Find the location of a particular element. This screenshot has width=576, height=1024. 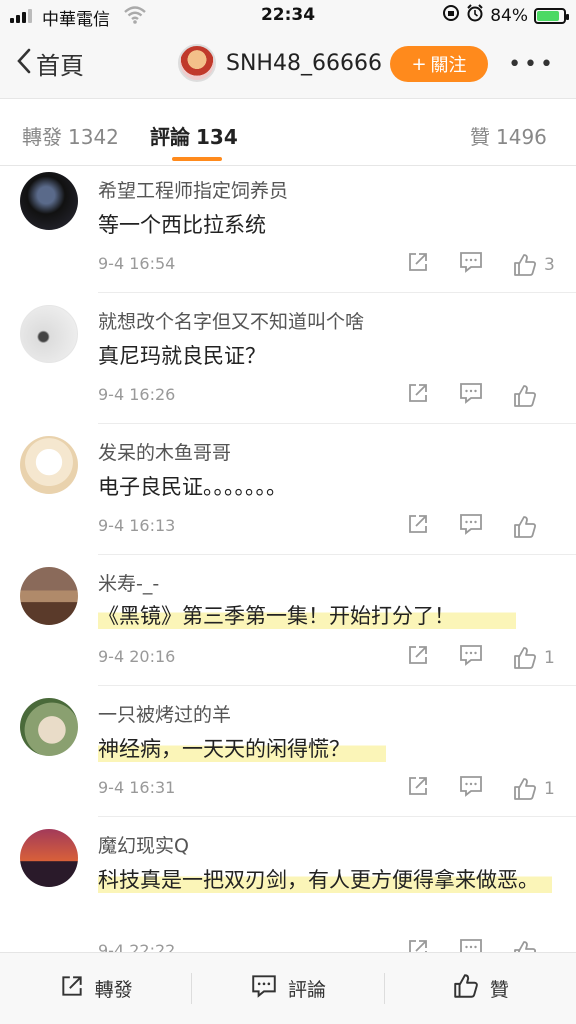

comment-item: 发呆的木鱼哥哥 电子良民证。。。。。。。 9-4 16:13 is located at coordinates (288, 489).